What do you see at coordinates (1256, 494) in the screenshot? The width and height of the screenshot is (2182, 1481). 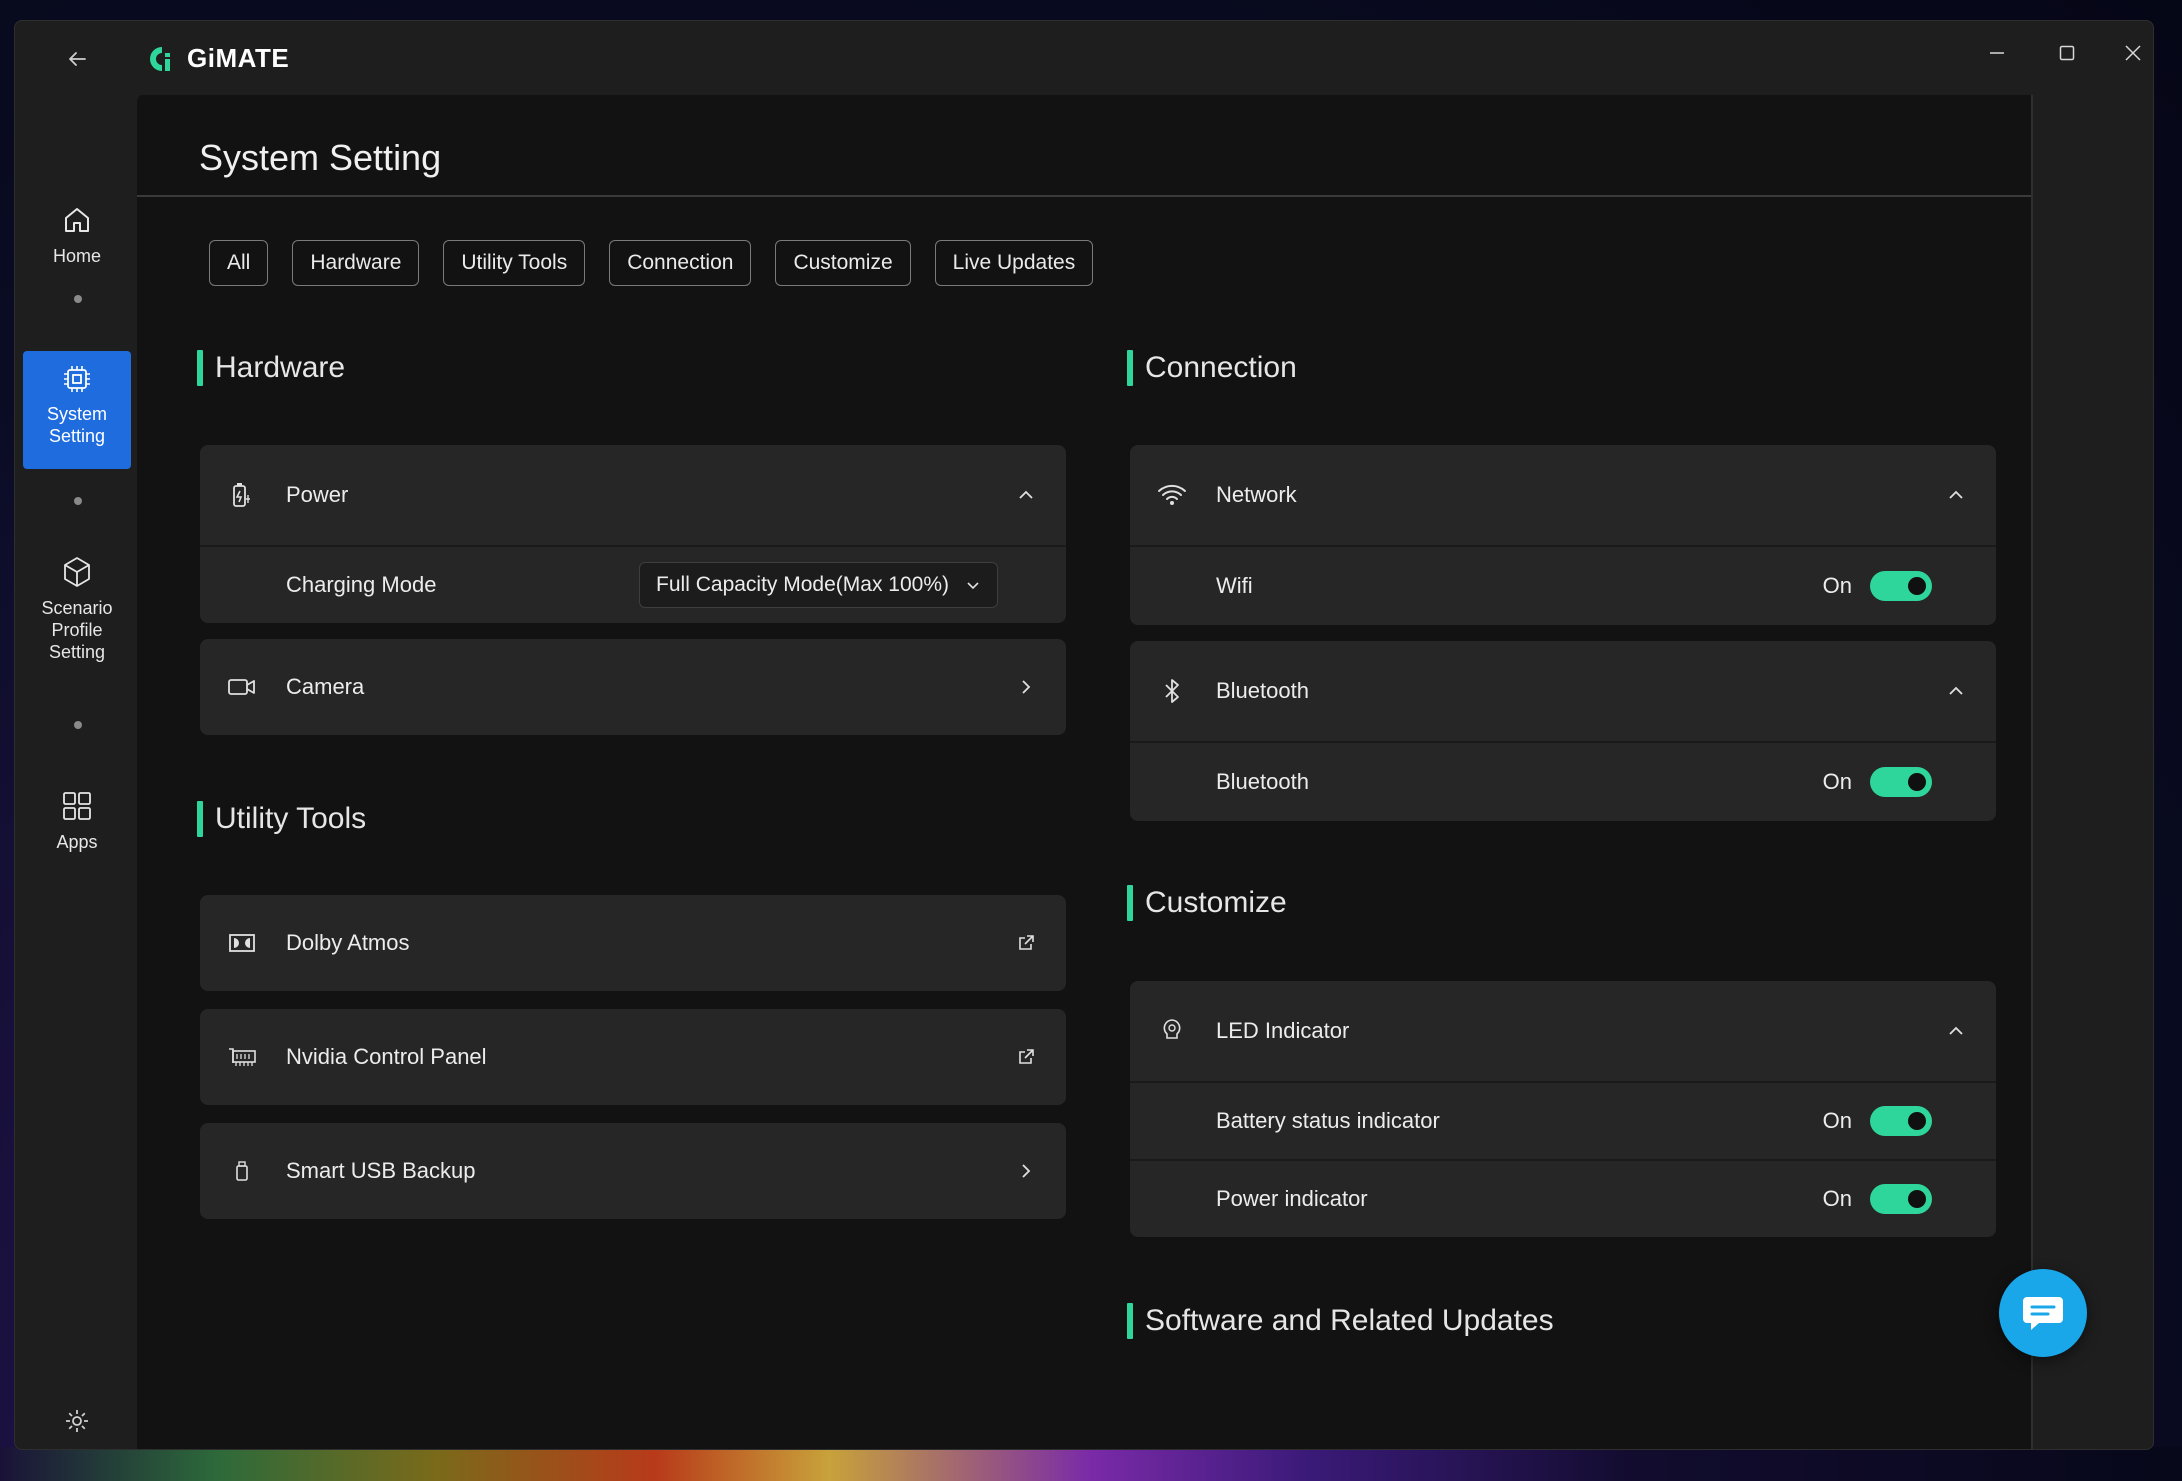 I see `network-label: Network` at bounding box center [1256, 494].